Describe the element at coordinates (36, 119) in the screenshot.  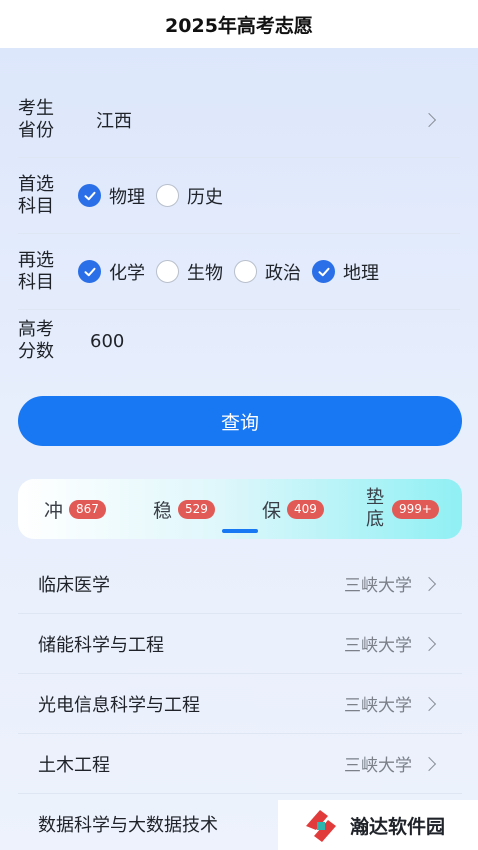
I see `province-label: 考生省份` at that location.